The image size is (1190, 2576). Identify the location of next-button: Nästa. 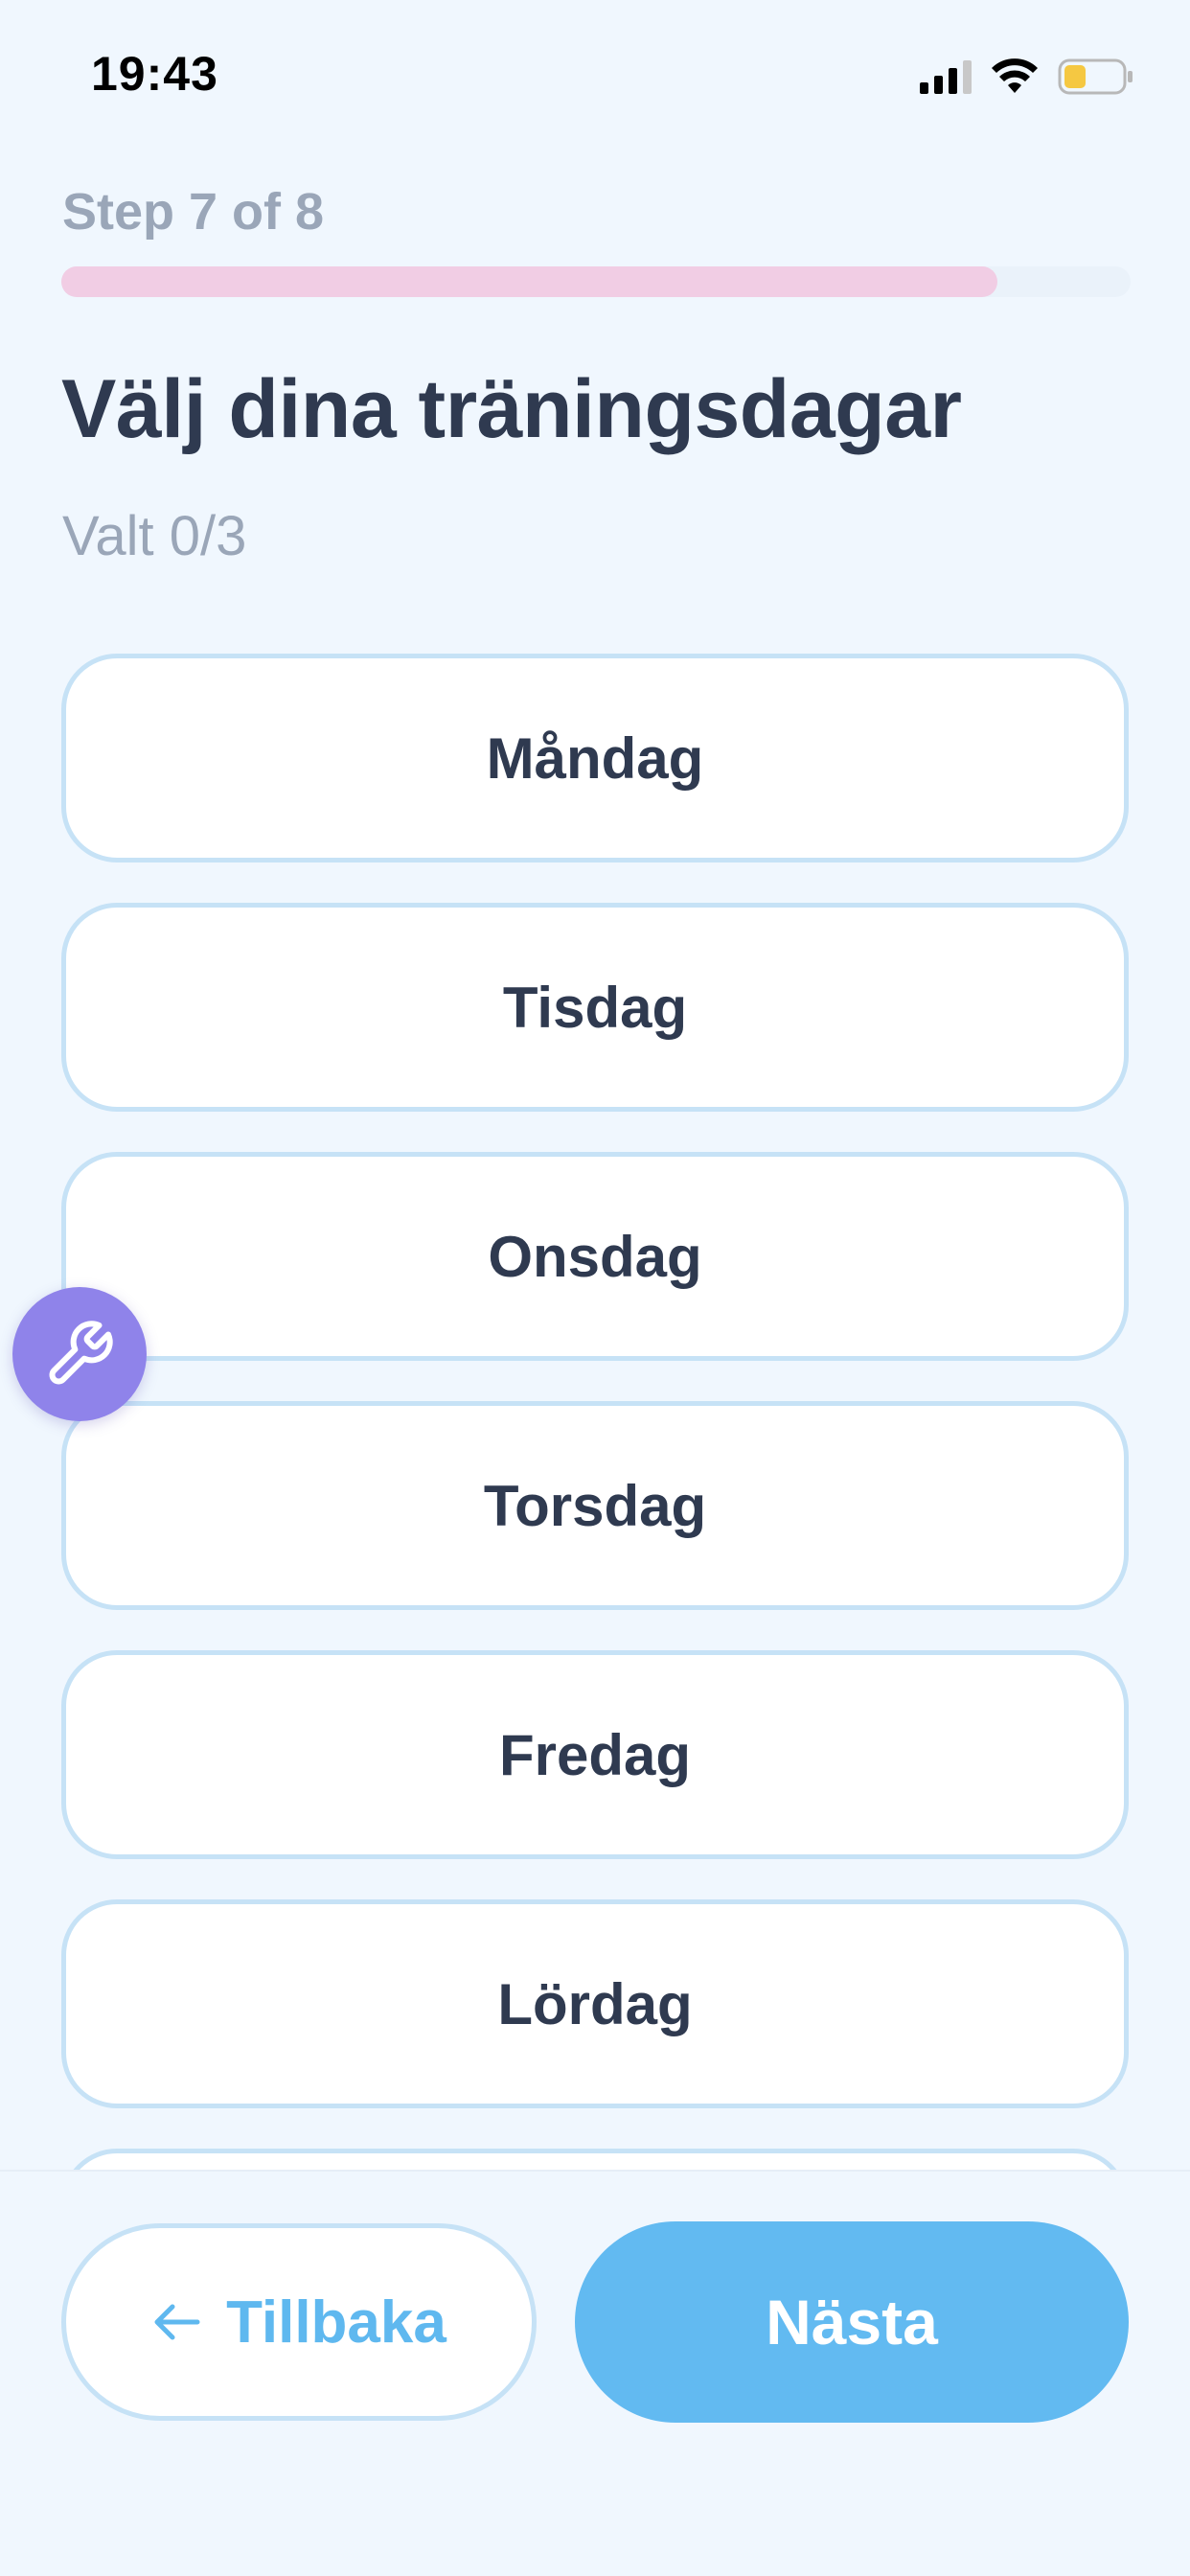
(852, 2322).